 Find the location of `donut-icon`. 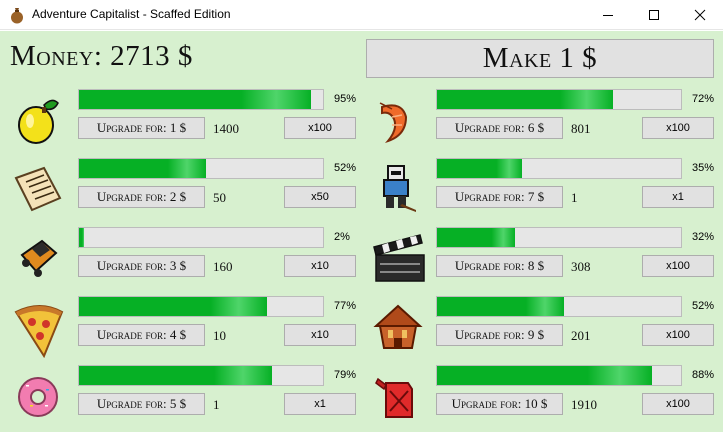

donut-icon is located at coordinates (38, 398).